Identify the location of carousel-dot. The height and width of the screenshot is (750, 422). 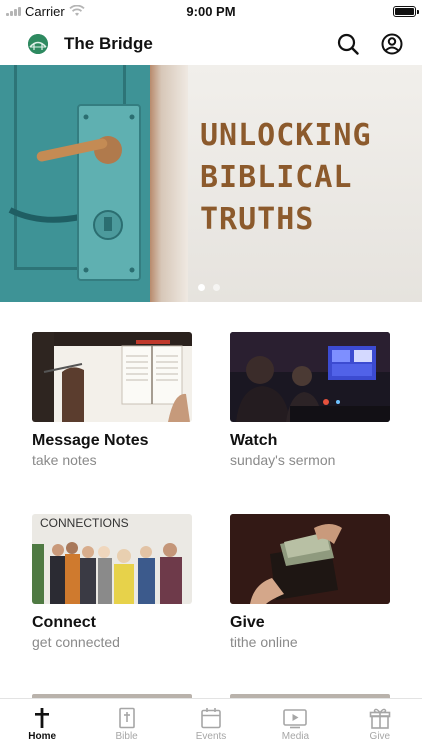
(216, 287).